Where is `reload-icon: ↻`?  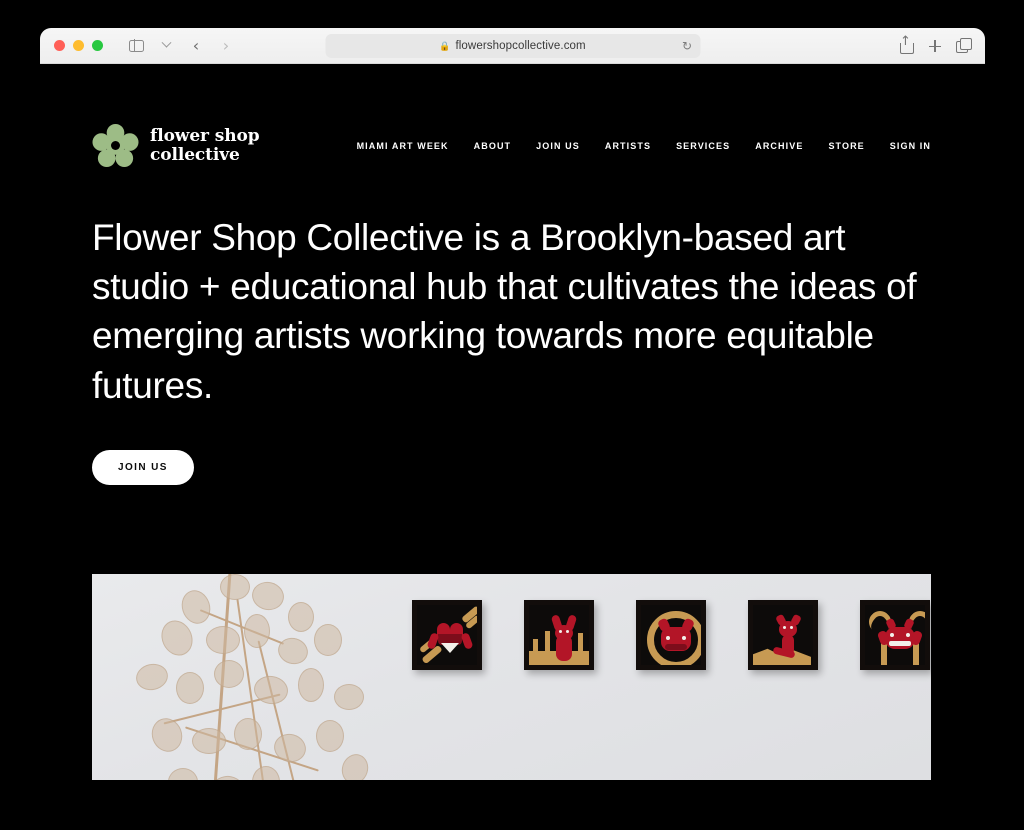
reload-icon: ↻ is located at coordinates (687, 46).